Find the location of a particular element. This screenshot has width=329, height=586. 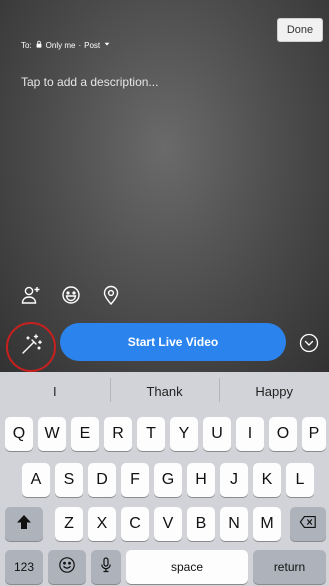

suggestion-item: Happy is located at coordinates (274, 389).